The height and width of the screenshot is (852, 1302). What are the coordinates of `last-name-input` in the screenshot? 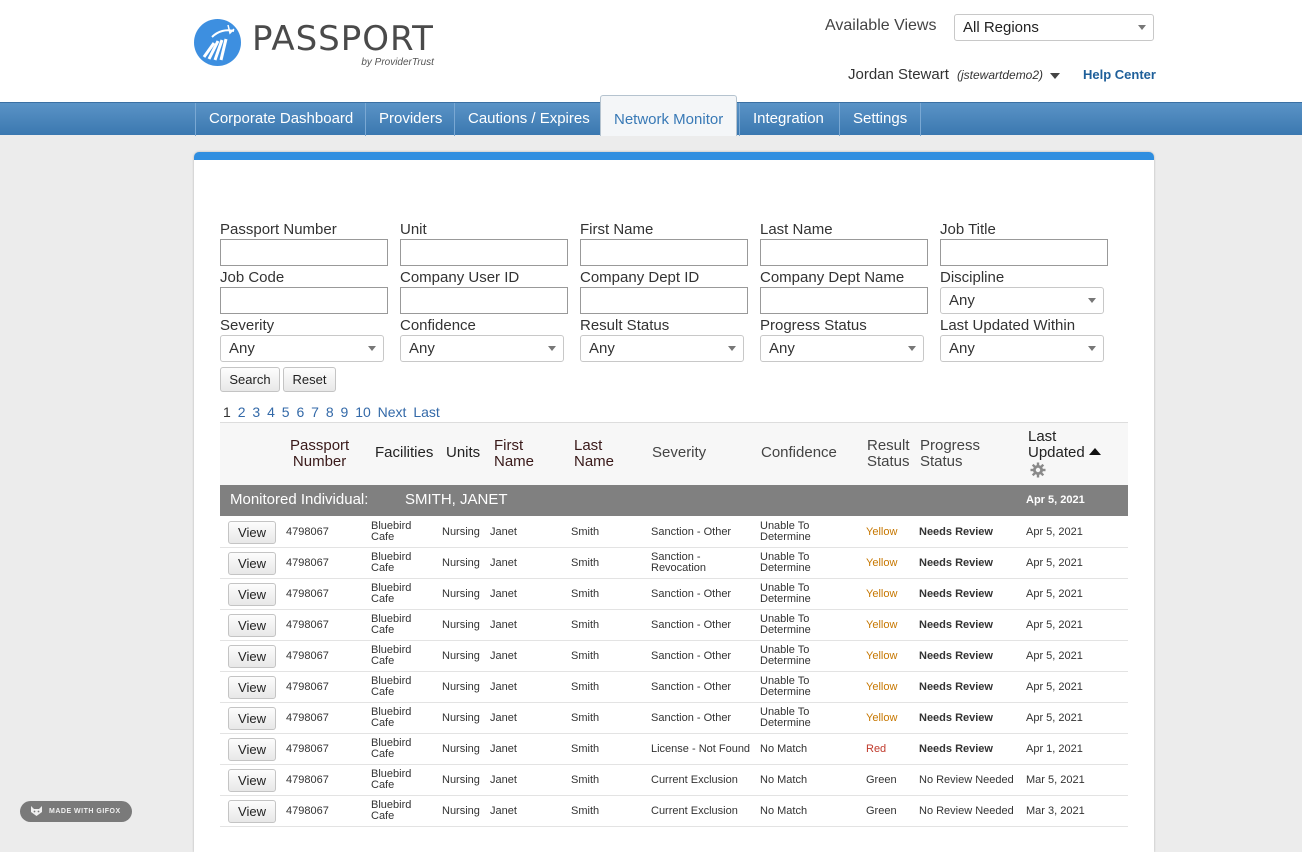 It's located at (844, 252).